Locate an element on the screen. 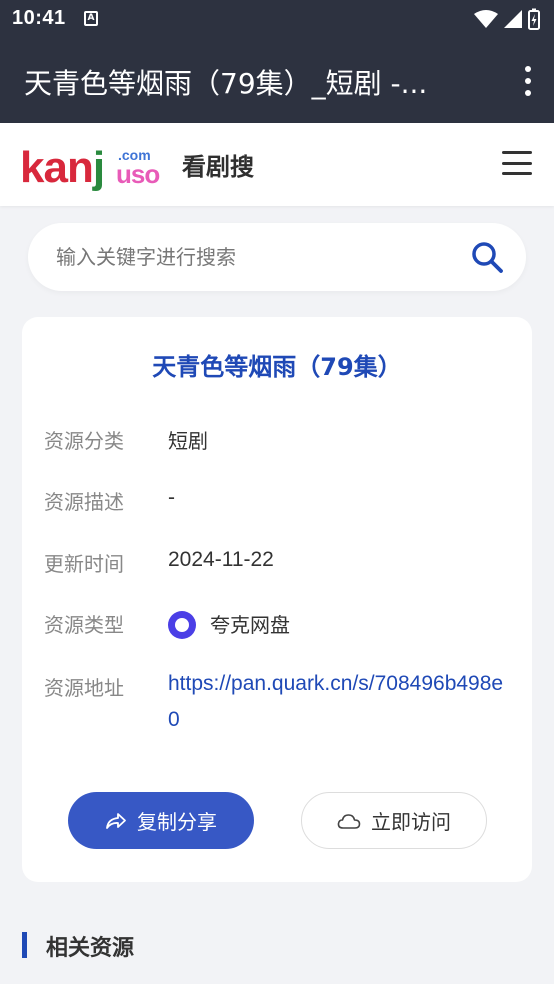  copy-share-button: 复制分享 is located at coordinates (161, 820).